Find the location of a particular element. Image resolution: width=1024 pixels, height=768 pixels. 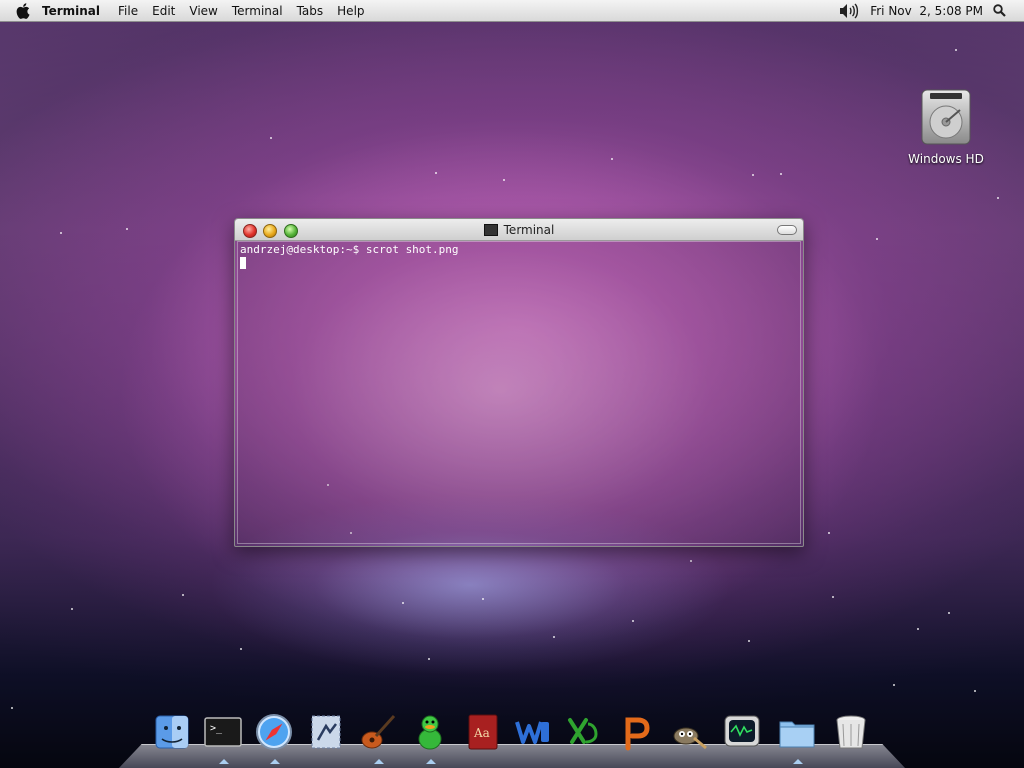

dock-item-finder is located at coordinates (172, 732).